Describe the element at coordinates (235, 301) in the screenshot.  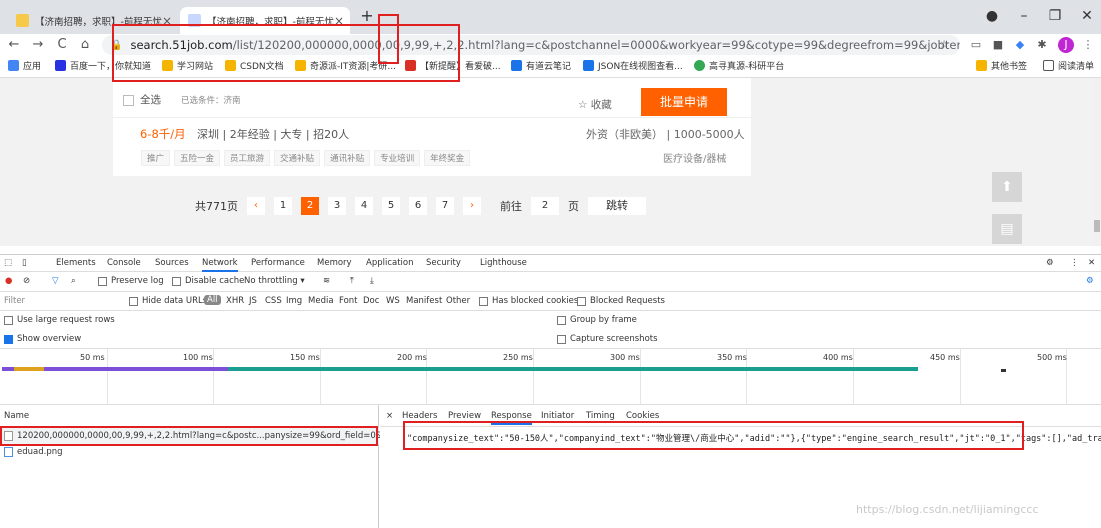
I see `type-filter-xhr: XHR` at that location.